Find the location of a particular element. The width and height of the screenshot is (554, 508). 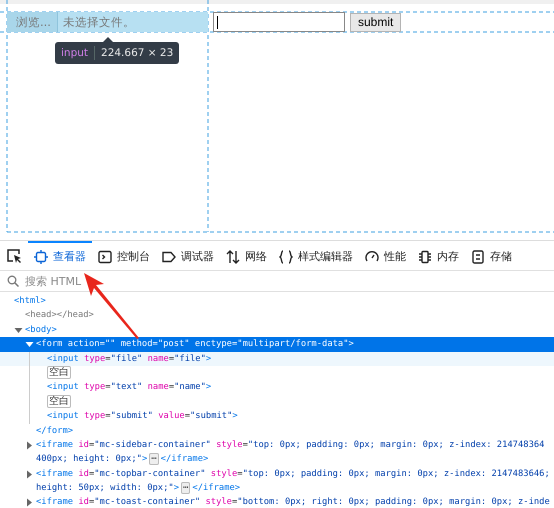

tag-shape-icon is located at coordinates (169, 257).